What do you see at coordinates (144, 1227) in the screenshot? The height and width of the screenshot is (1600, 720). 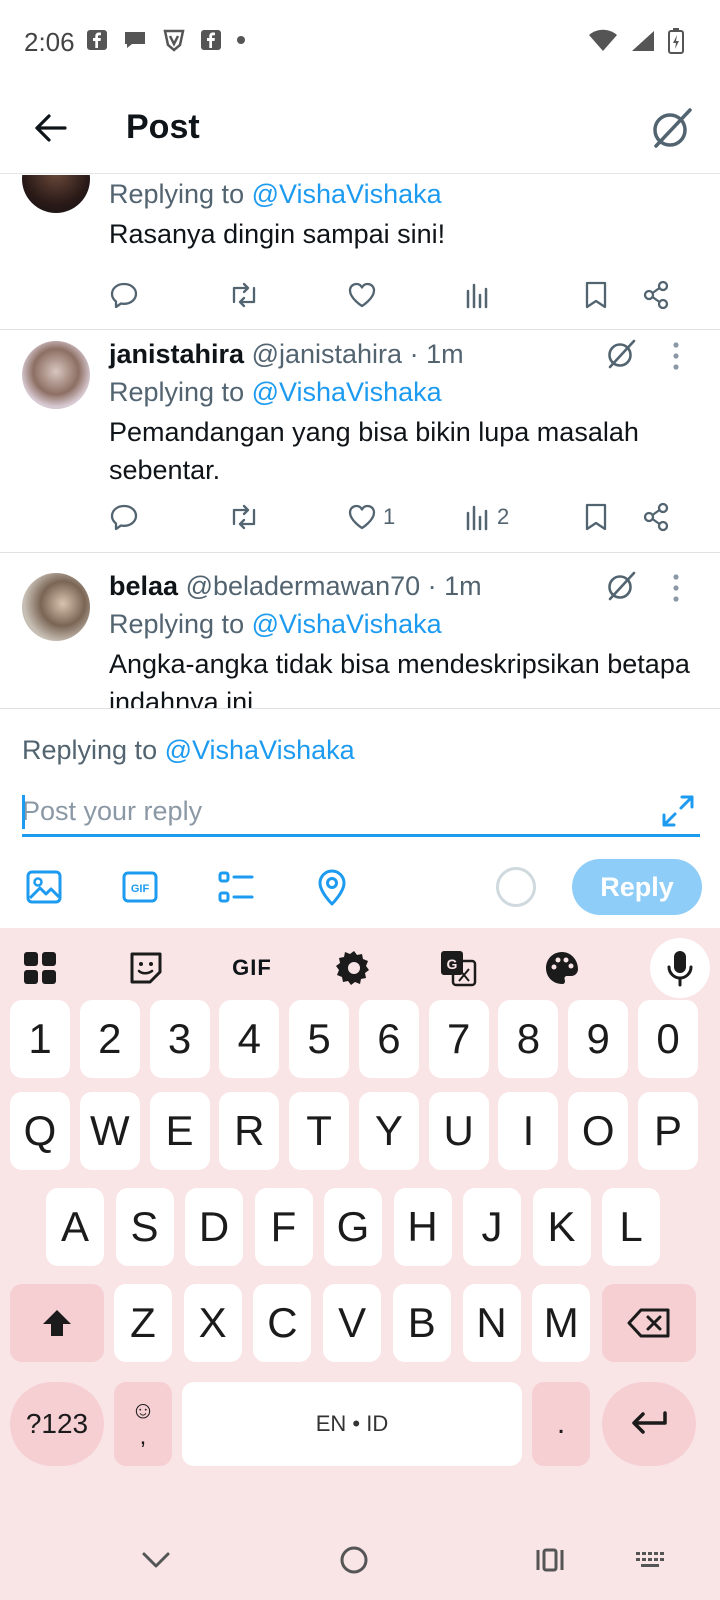 I see `key-s: S` at bounding box center [144, 1227].